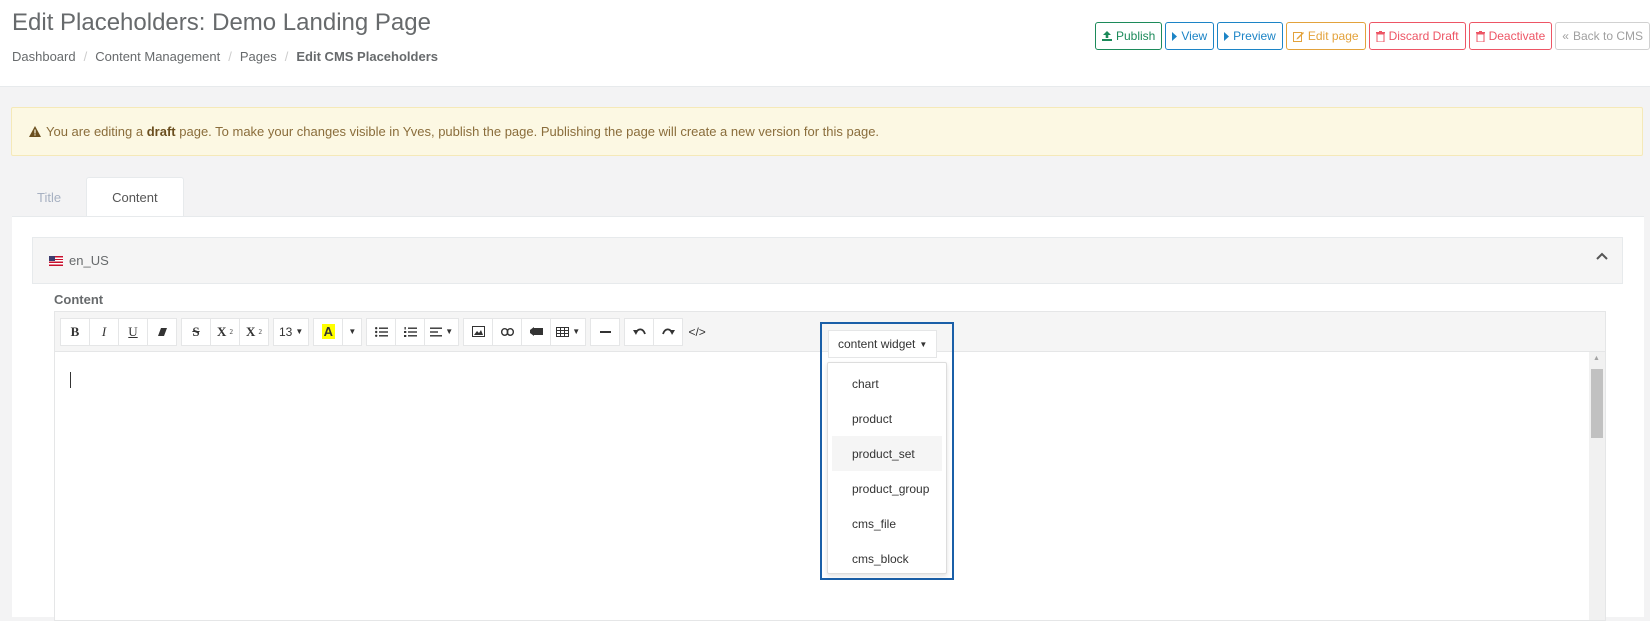 This screenshot has width=1650, height=621. I want to click on view-button: View, so click(1190, 36).